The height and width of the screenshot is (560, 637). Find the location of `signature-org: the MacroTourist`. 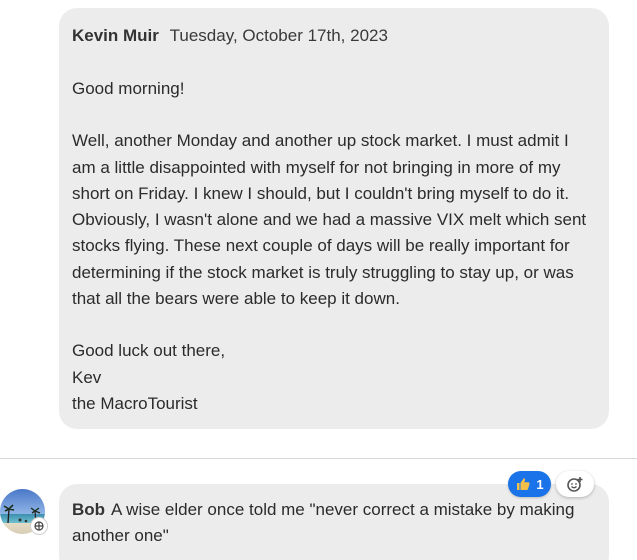

signature-org: the MacroTourist is located at coordinates (135, 403).